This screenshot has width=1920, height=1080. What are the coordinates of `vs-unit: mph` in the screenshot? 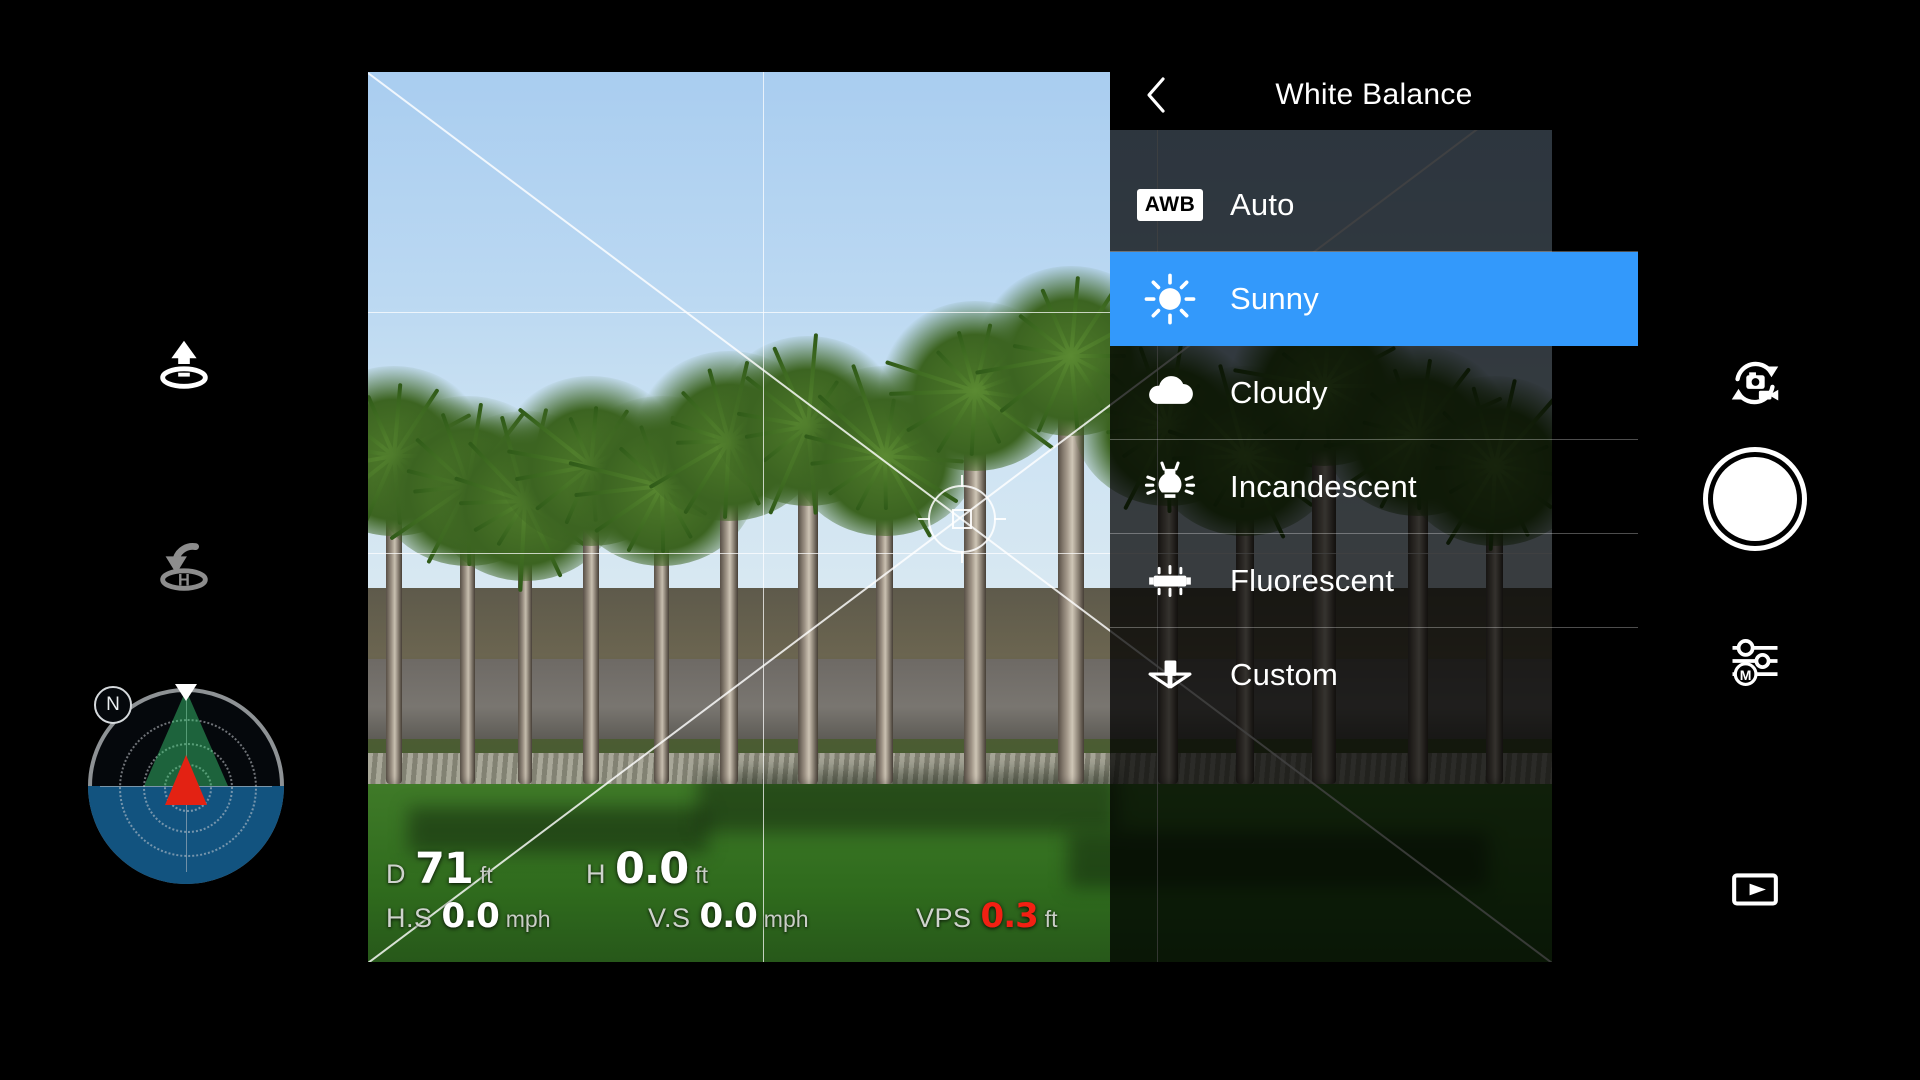 It's located at (786, 919).